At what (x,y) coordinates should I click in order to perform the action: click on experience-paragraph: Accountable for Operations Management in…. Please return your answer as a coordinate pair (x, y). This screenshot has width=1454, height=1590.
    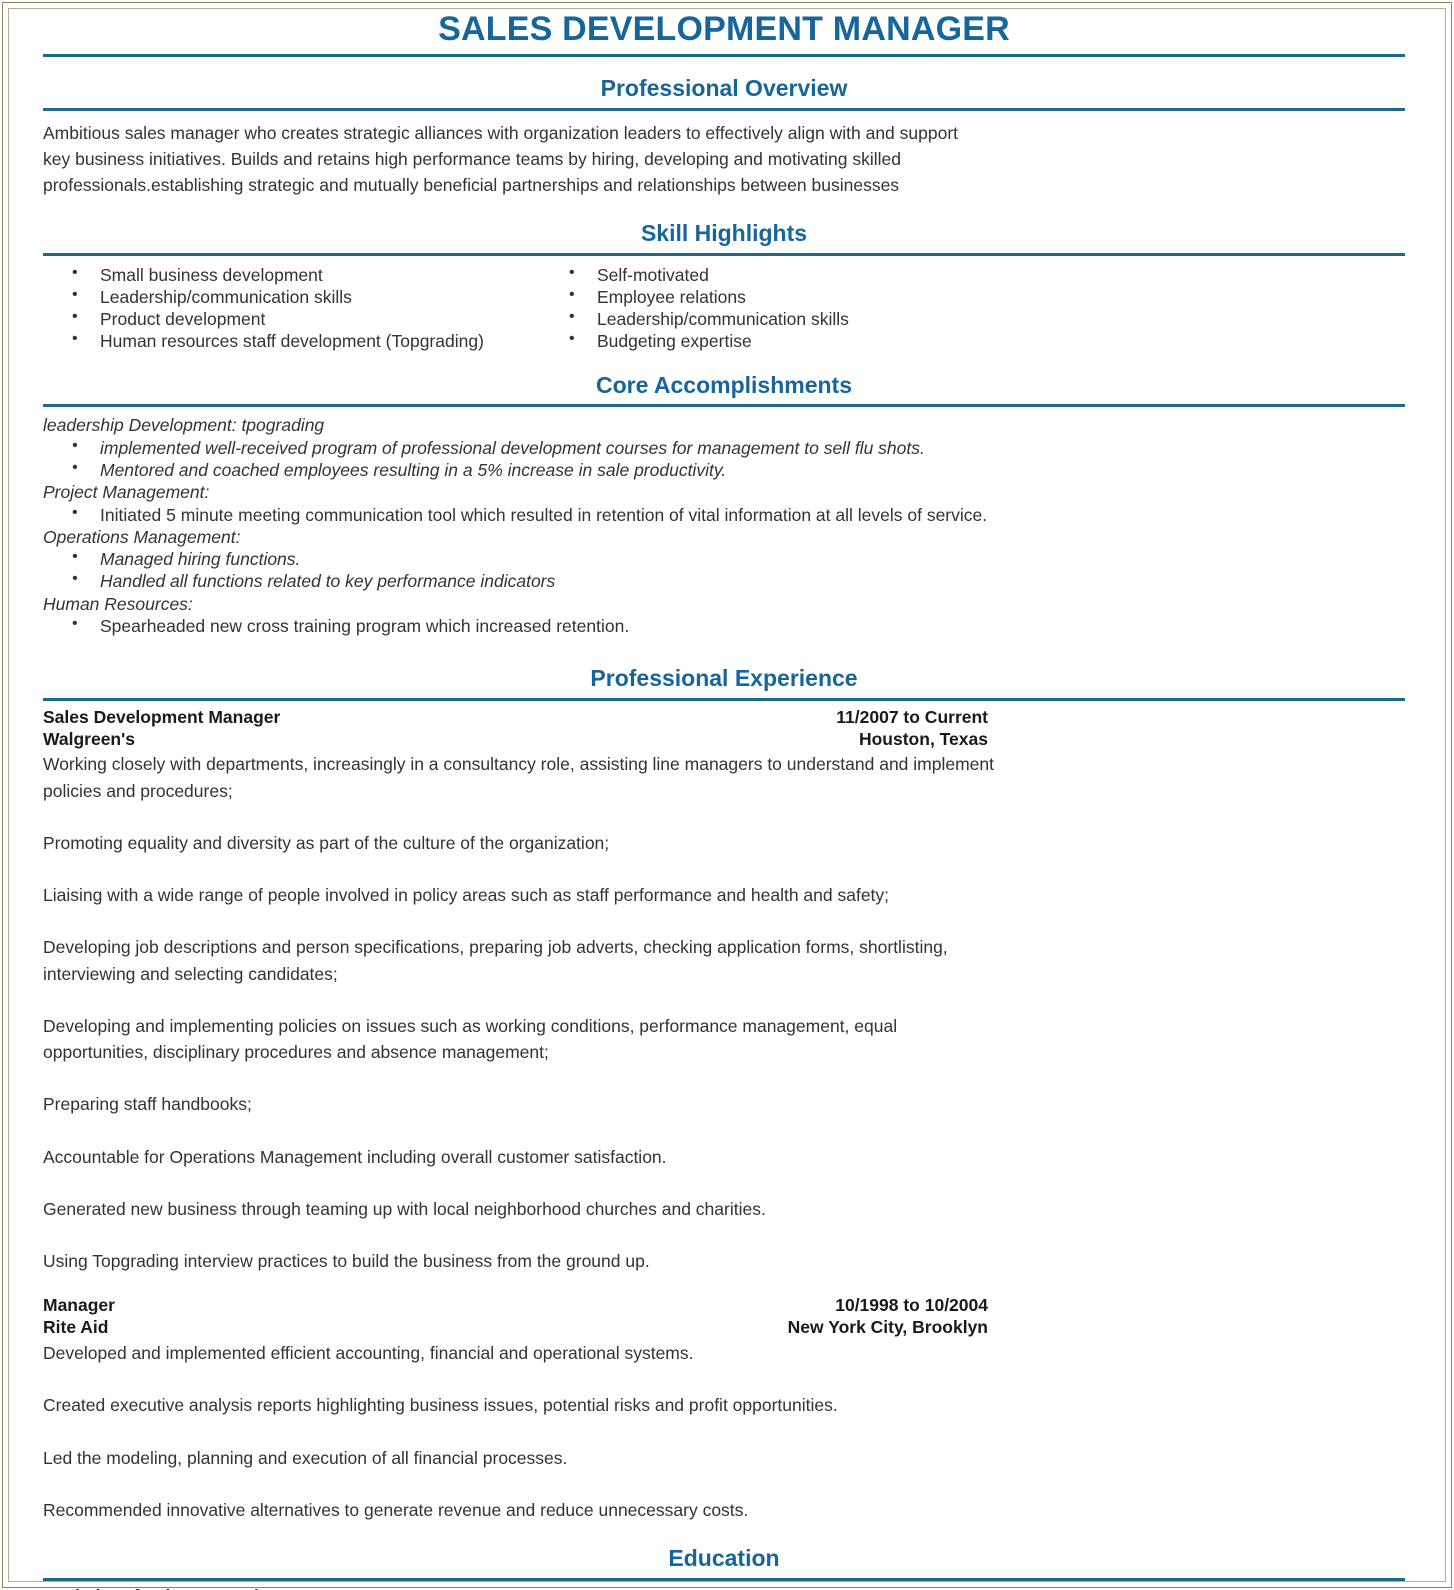
    Looking at the image, I should click on (355, 1156).